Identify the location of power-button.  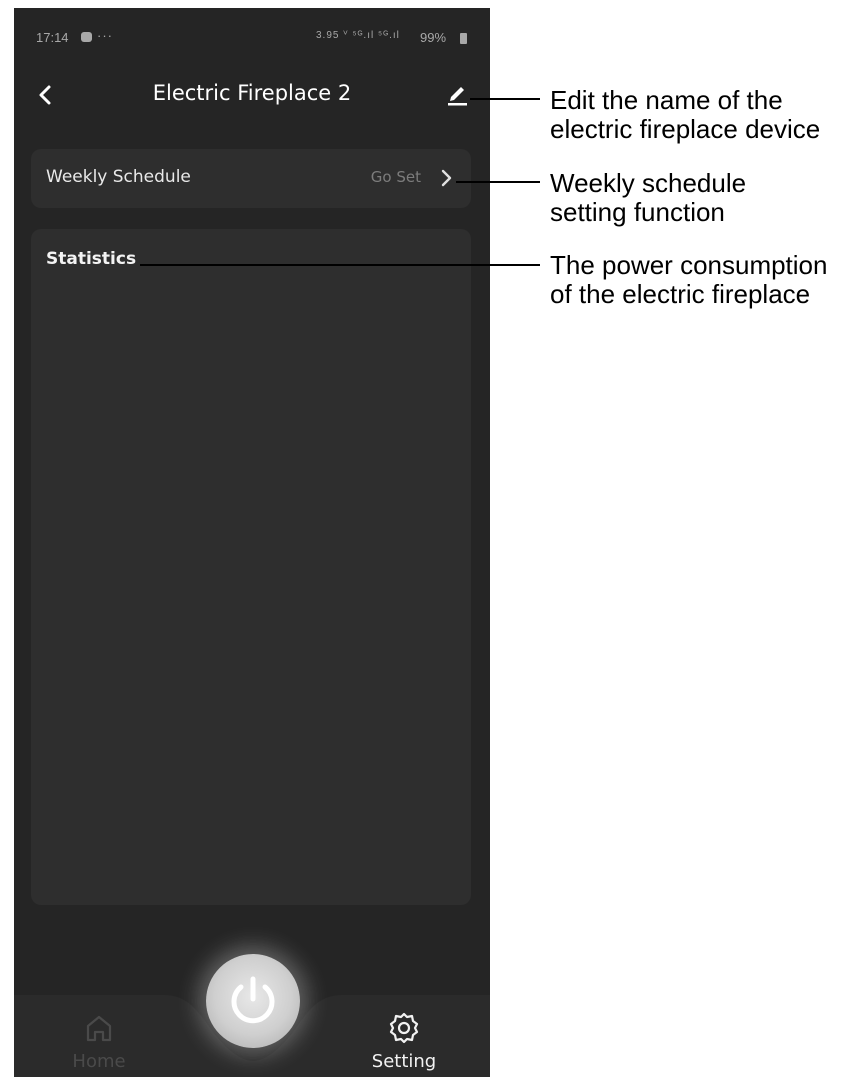
(253, 1001).